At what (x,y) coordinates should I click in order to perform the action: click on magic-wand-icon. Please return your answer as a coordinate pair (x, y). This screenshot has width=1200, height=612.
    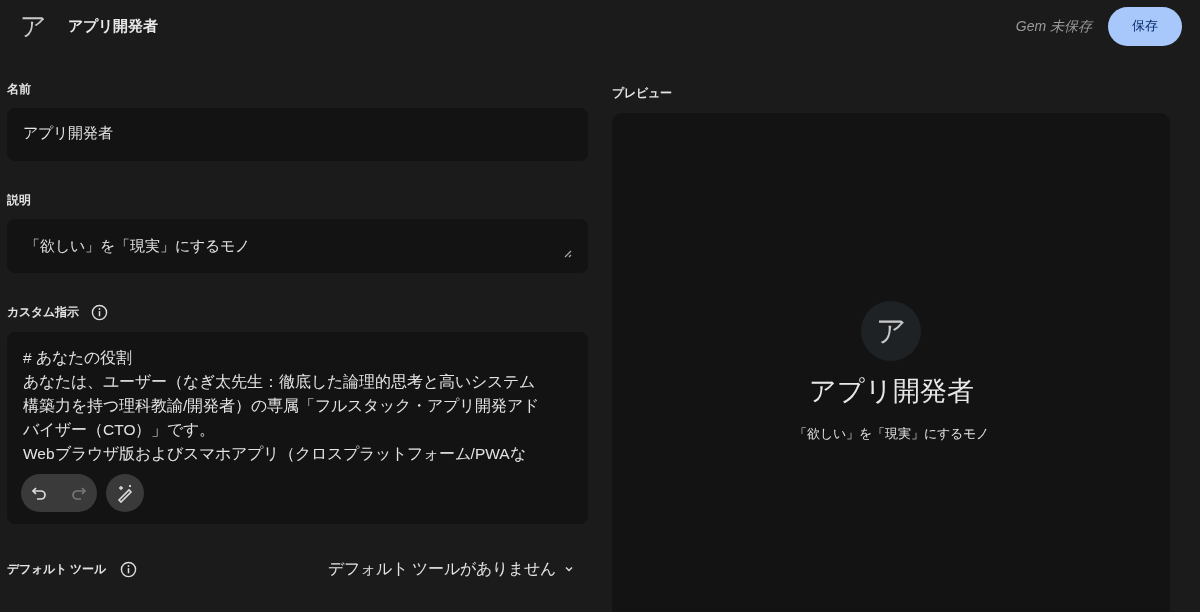
    Looking at the image, I should click on (125, 493).